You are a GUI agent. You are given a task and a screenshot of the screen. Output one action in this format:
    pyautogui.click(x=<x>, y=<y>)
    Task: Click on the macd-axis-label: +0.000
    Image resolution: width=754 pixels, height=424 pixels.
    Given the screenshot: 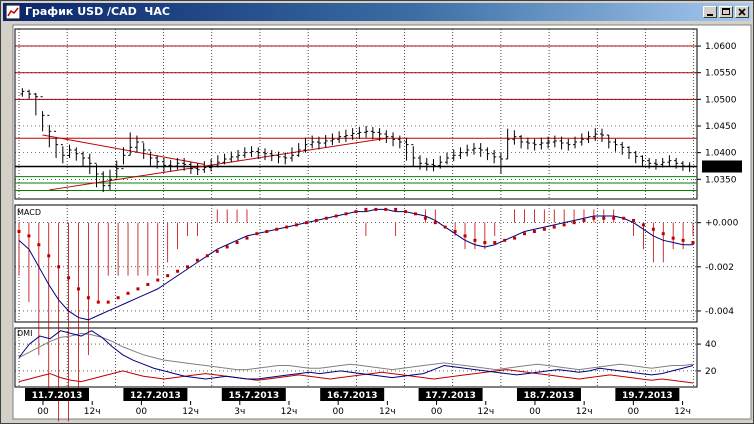 What is the action you would take?
    pyautogui.click(x=722, y=224)
    